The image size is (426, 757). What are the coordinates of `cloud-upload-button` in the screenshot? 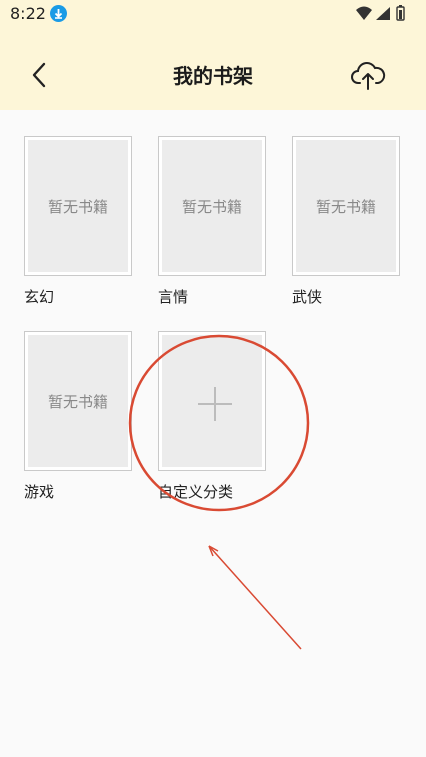 It's located at (368, 76).